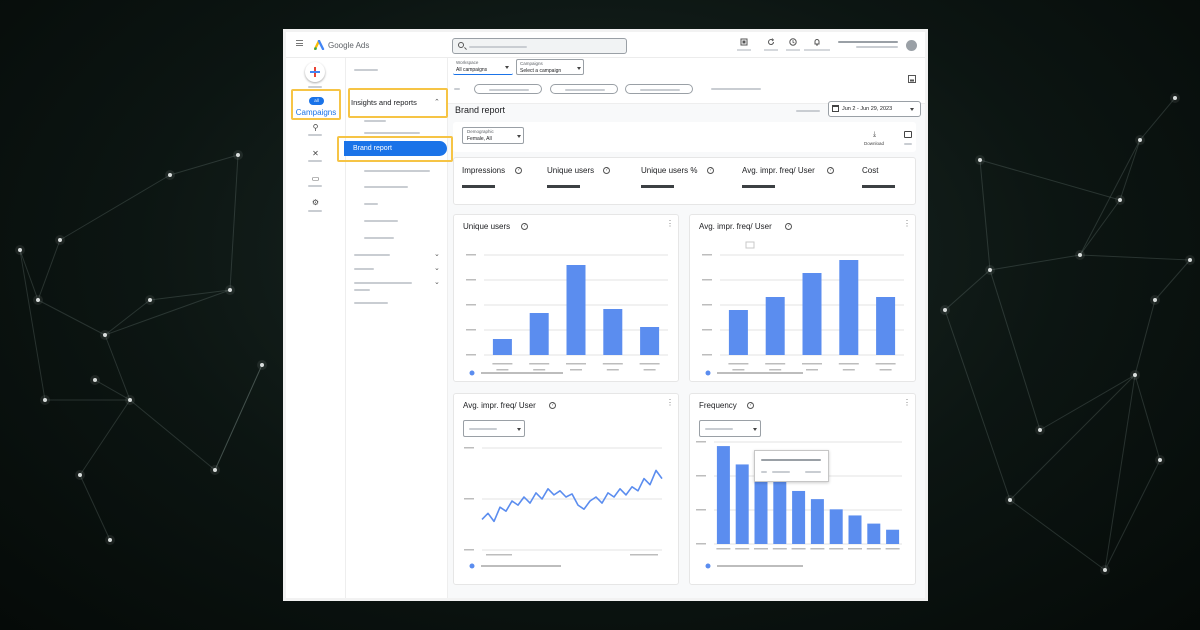 The width and height of the screenshot is (1200, 630). I want to click on menu-icon, so click(299, 43).